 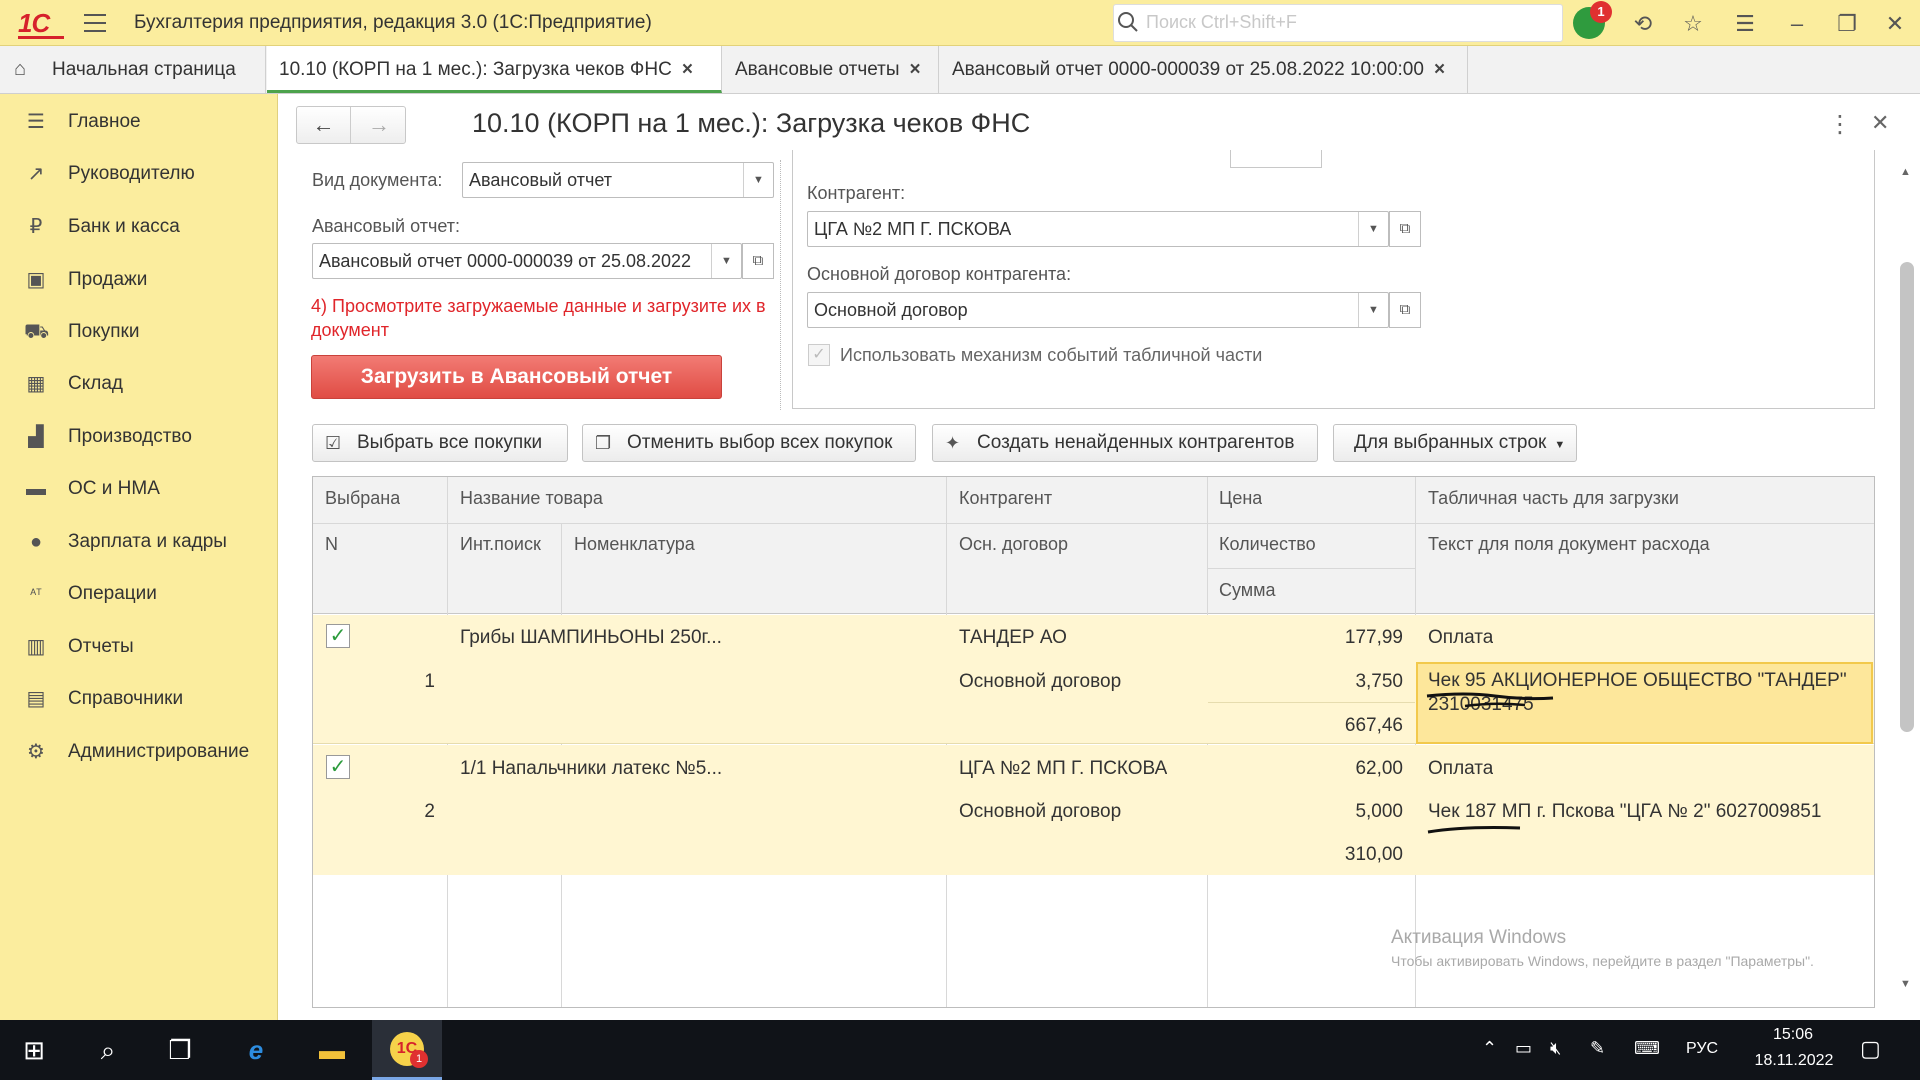 What do you see at coordinates (1455, 443) in the screenshot?
I see `for-selected-rows-button: Для выбранных строк ▼` at bounding box center [1455, 443].